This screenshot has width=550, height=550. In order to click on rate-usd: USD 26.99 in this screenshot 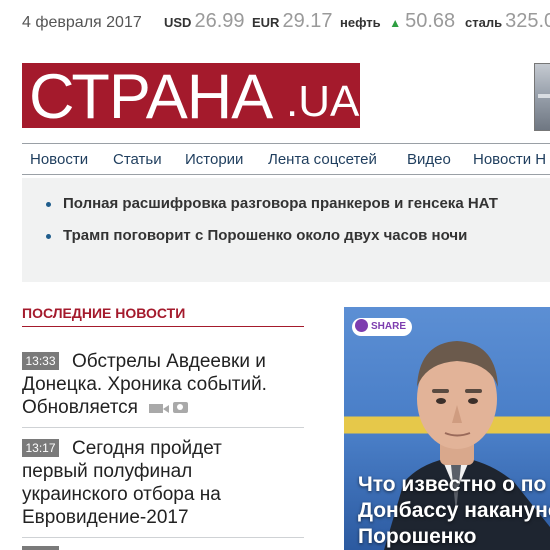, I will do `click(204, 21)`.